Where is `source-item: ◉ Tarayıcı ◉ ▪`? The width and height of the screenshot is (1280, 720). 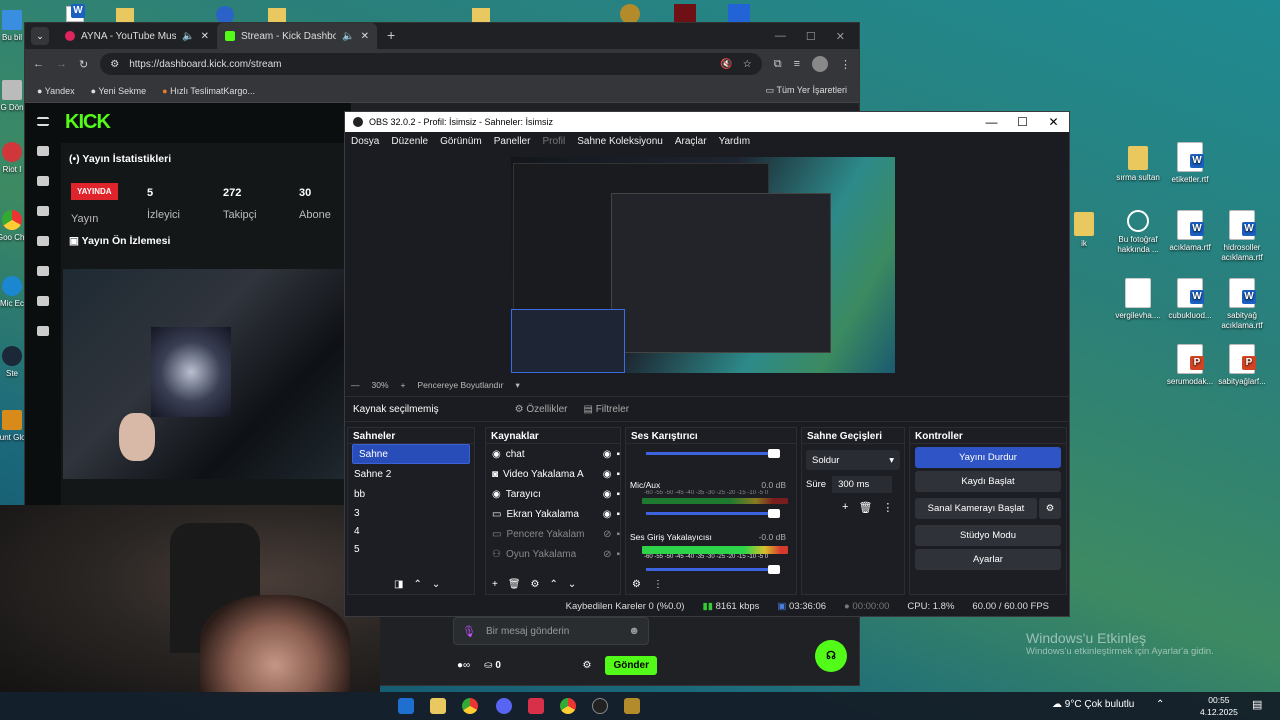
source-item: ◉ Tarayıcı ◉ ▪ is located at coordinates (553, 494).